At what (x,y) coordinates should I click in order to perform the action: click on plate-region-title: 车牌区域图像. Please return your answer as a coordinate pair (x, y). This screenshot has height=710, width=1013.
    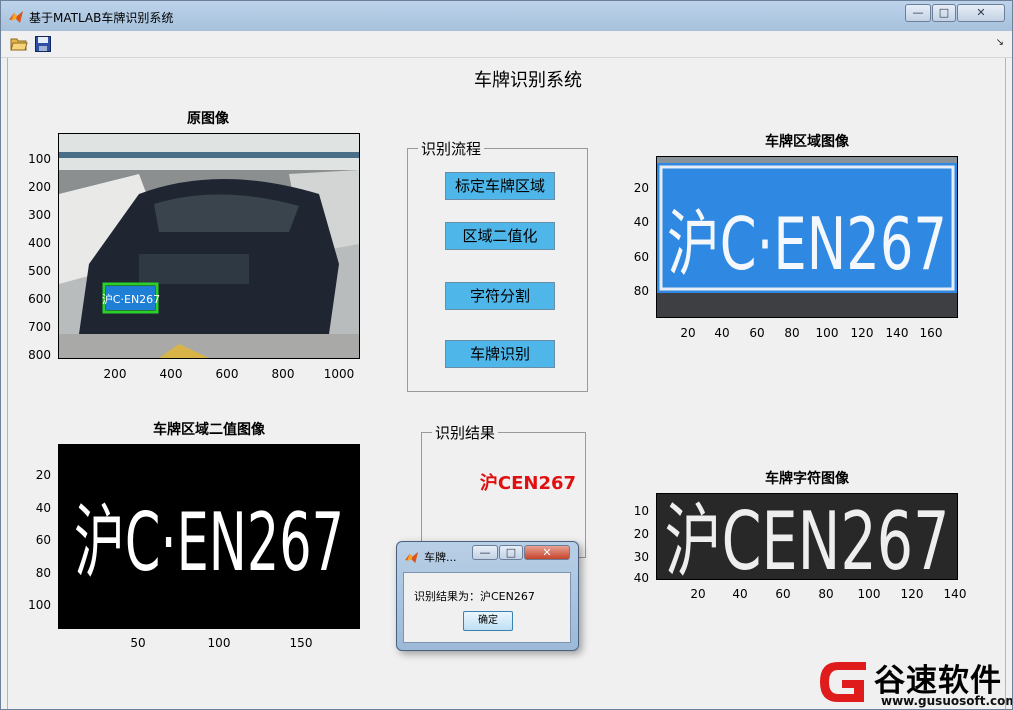
    Looking at the image, I should click on (807, 142).